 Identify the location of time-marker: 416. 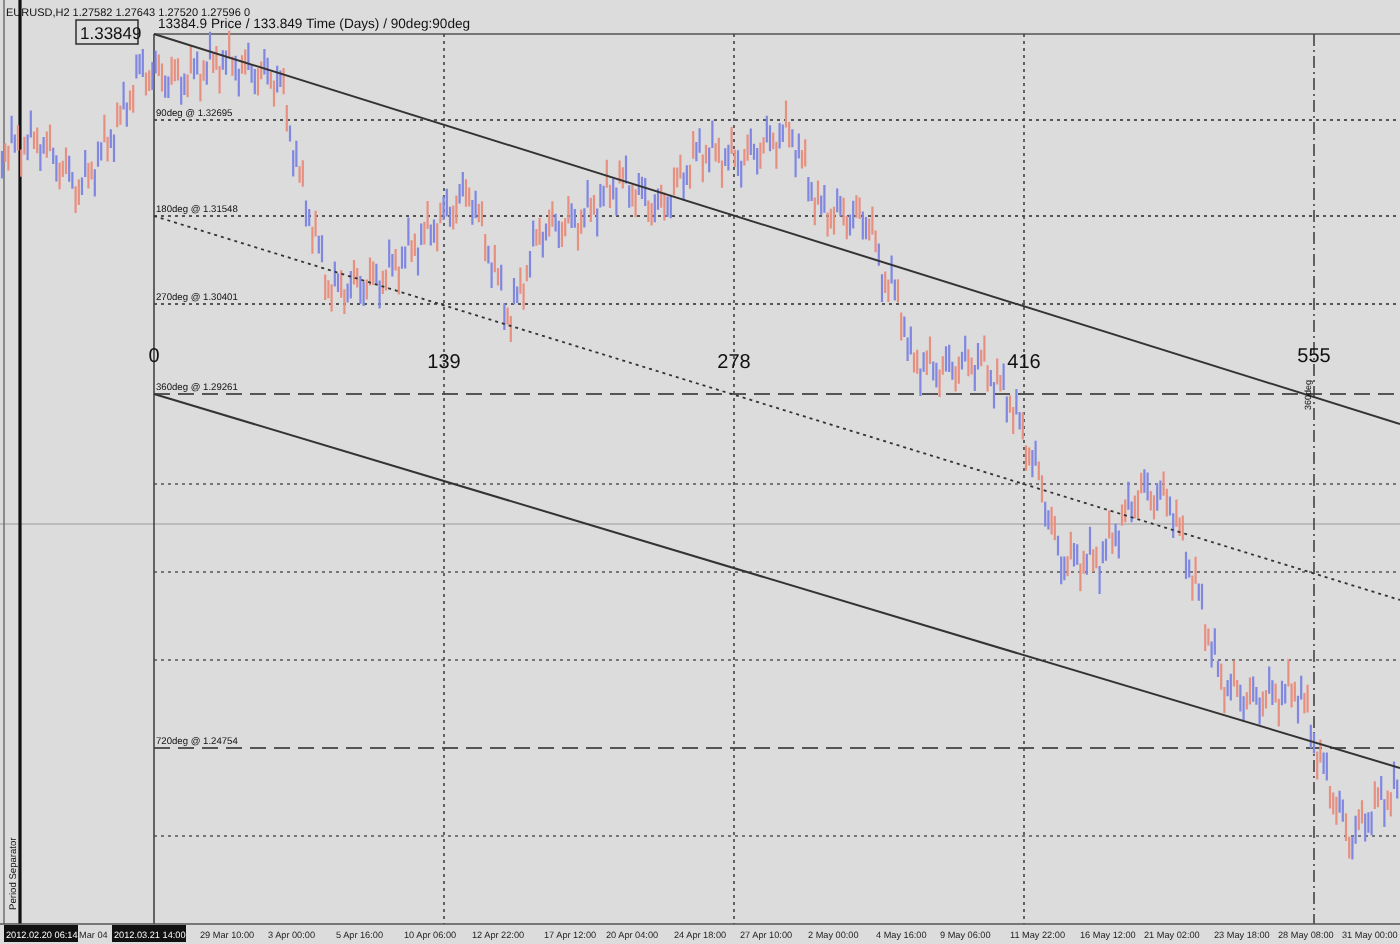
(1024, 363).